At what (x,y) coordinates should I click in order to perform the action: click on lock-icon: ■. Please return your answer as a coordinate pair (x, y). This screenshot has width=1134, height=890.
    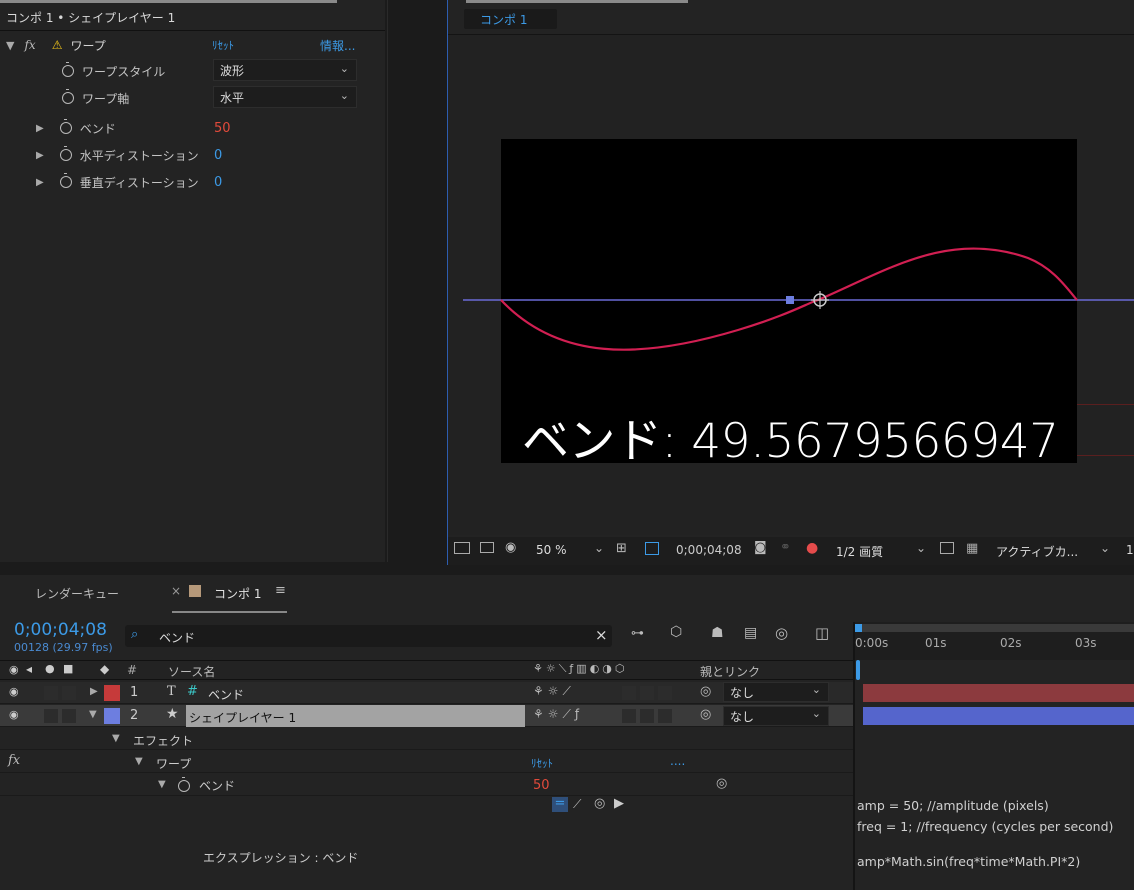
    Looking at the image, I should click on (68, 668).